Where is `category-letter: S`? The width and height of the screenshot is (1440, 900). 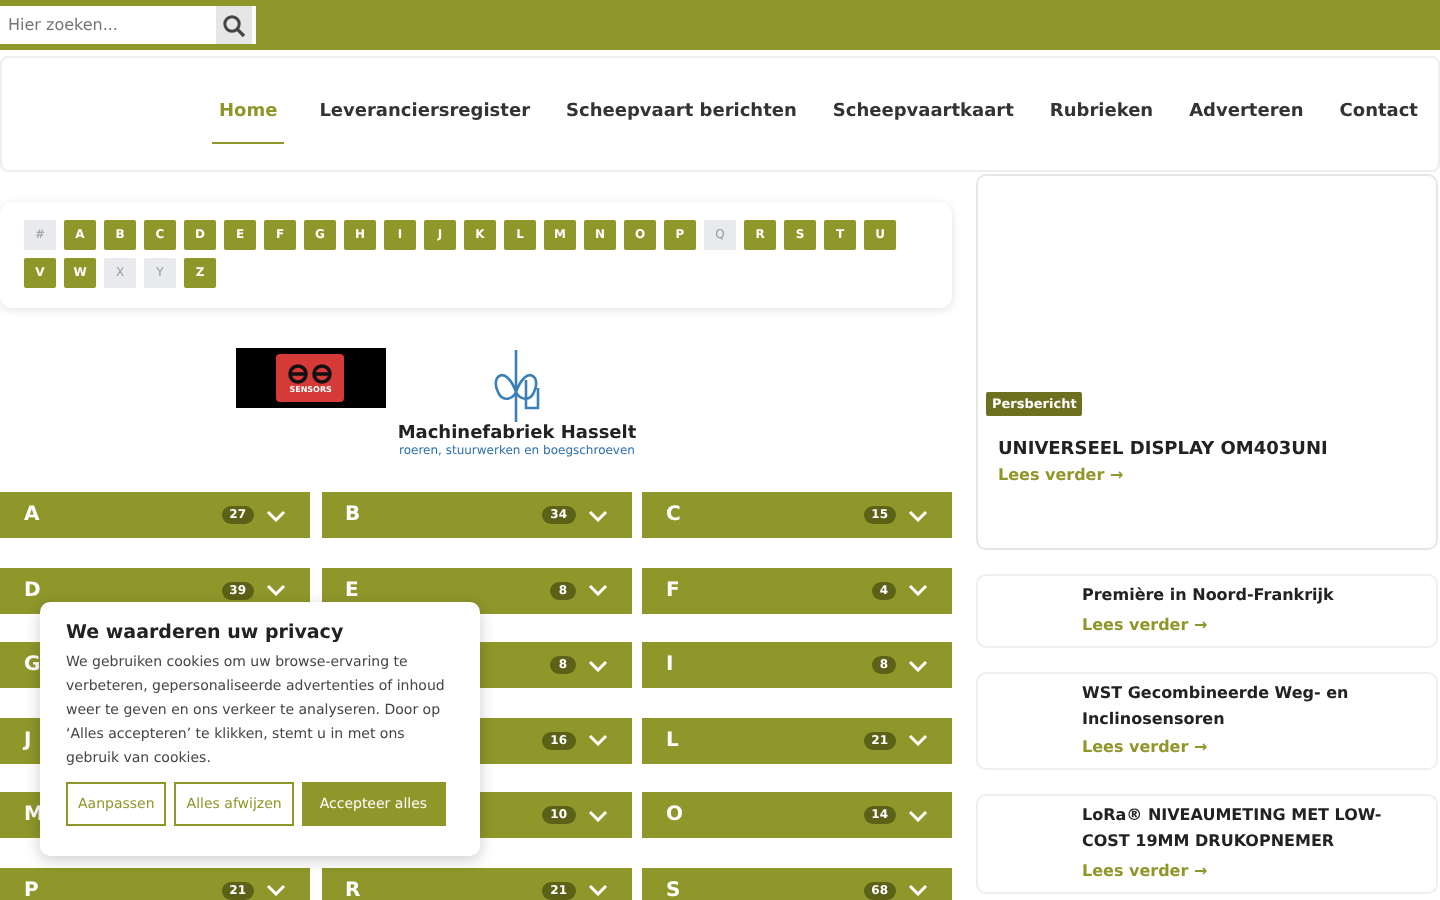 category-letter: S is located at coordinates (673, 889).